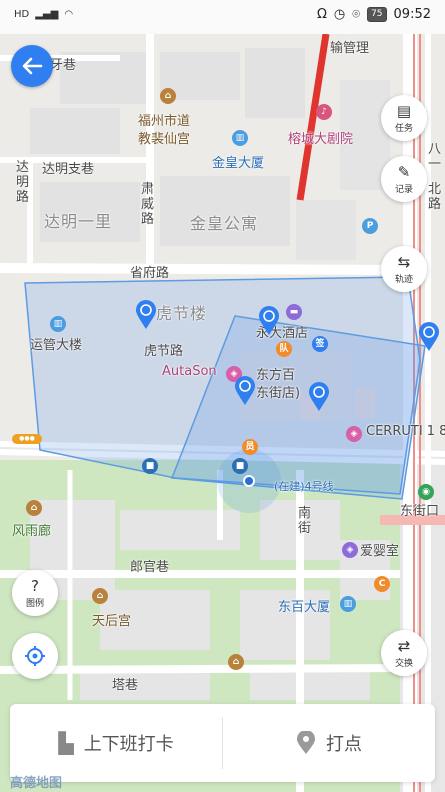 The height and width of the screenshot is (792, 445). Describe the element at coordinates (350, 550) in the screenshot. I see `baby-store-icon: ◈` at that location.